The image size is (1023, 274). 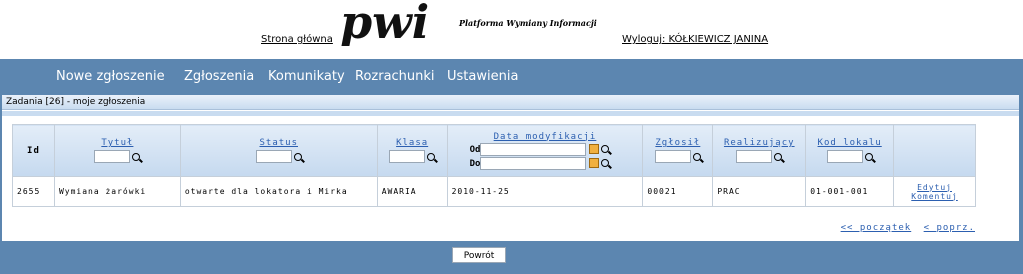 I want to click on date-from-input, so click(x=533, y=149).